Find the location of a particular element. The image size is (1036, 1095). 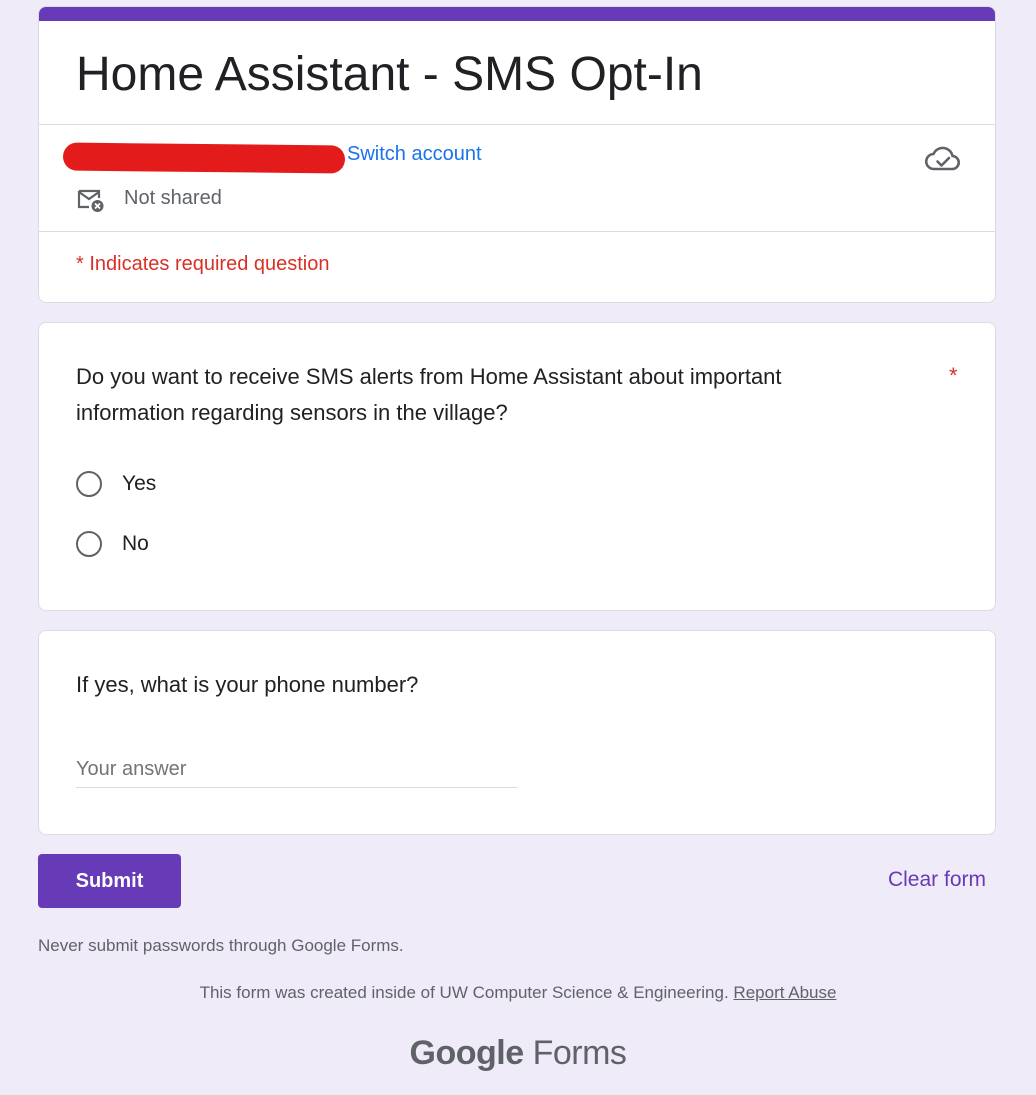

option-label: No is located at coordinates (135, 543).